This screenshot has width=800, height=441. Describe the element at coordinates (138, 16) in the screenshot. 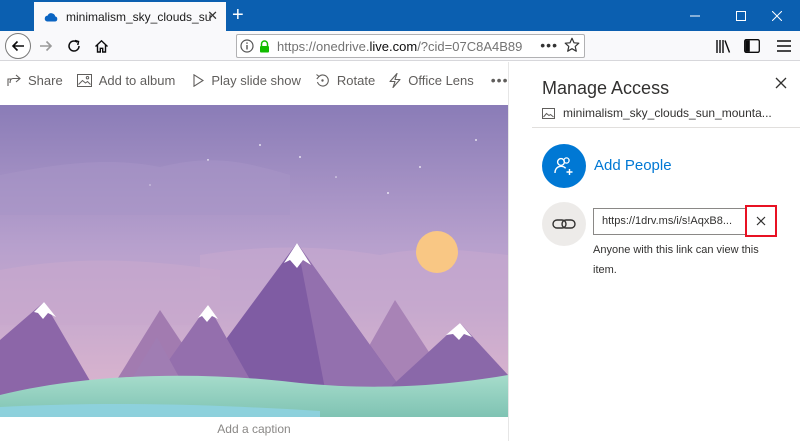

I see `tab-title: minimalism_sky_clouds_sun_m` at that location.